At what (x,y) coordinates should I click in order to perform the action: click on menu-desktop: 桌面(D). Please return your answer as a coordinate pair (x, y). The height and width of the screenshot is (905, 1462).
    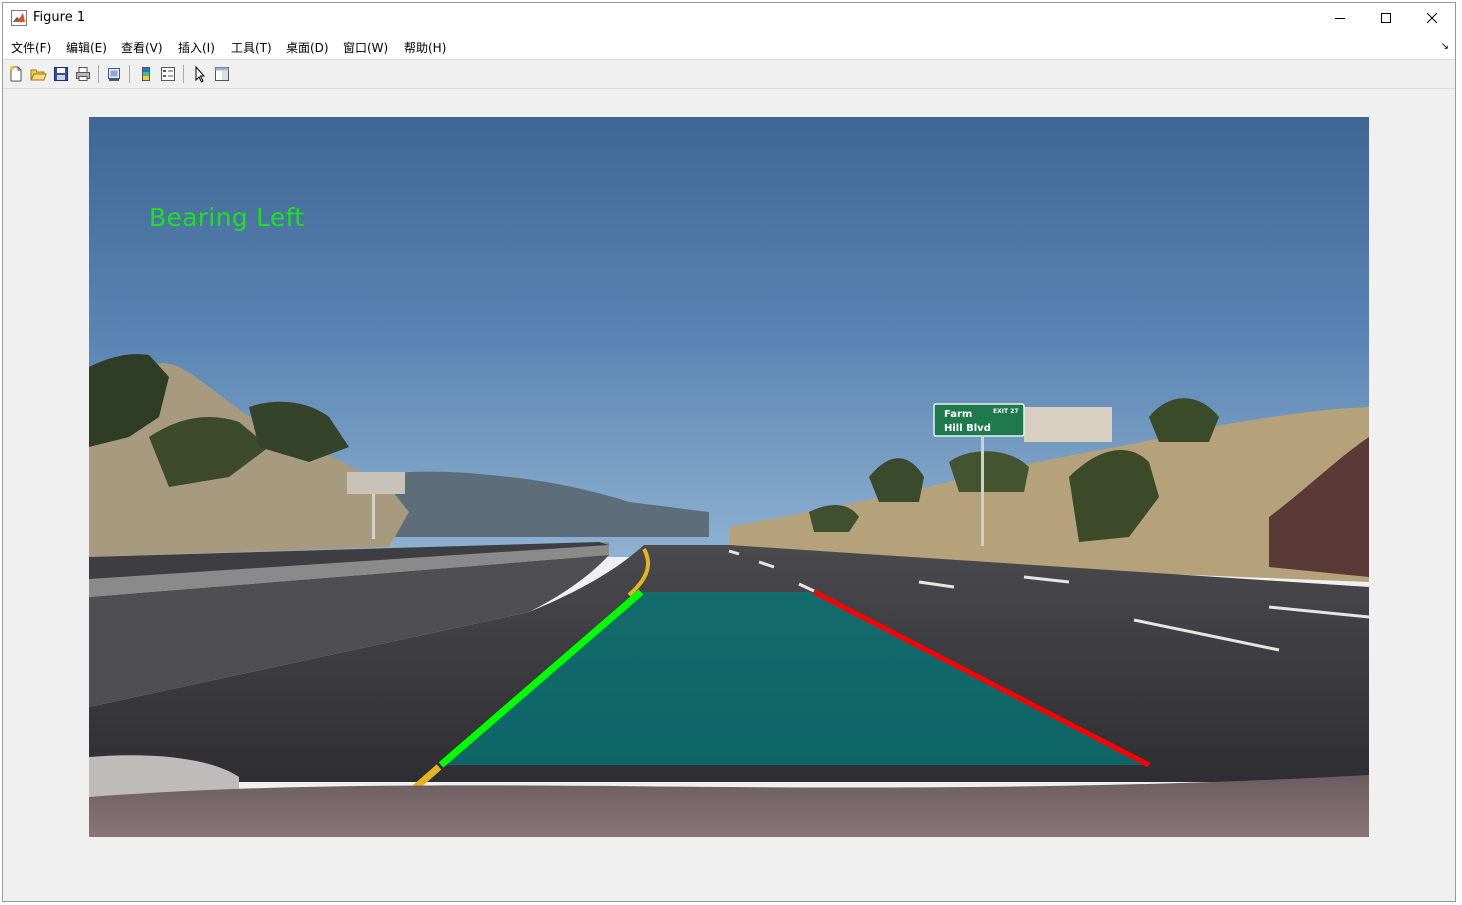
    Looking at the image, I should click on (307, 47).